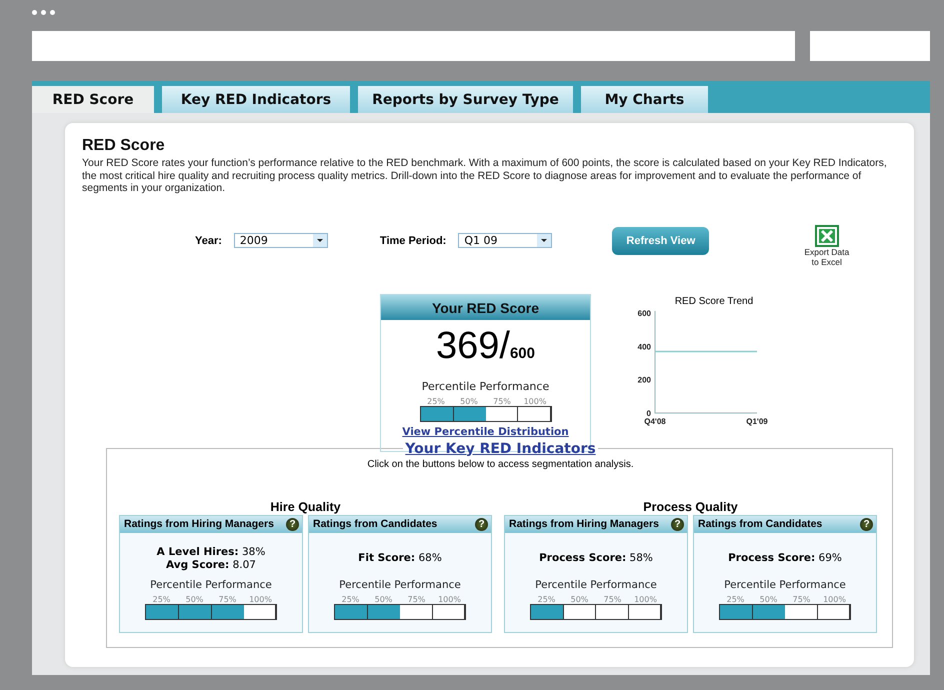  What do you see at coordinates (827, 256) in the screenshot?
I see `export-label: Export Data to Excel` at bounding box center [827, 256].